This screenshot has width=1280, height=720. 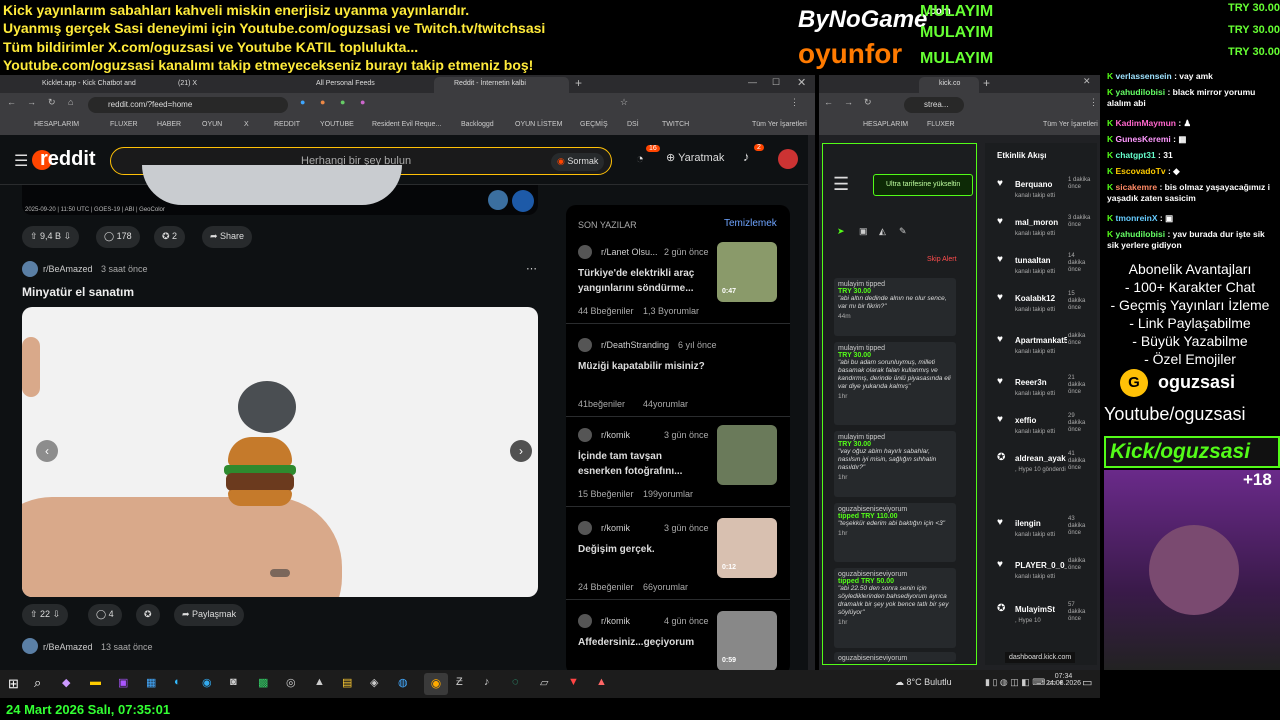 What do you see at coordinates (949, 85) in the screenshot?
I see `tab-kick: kick.co` at bounding box center [949, 85].